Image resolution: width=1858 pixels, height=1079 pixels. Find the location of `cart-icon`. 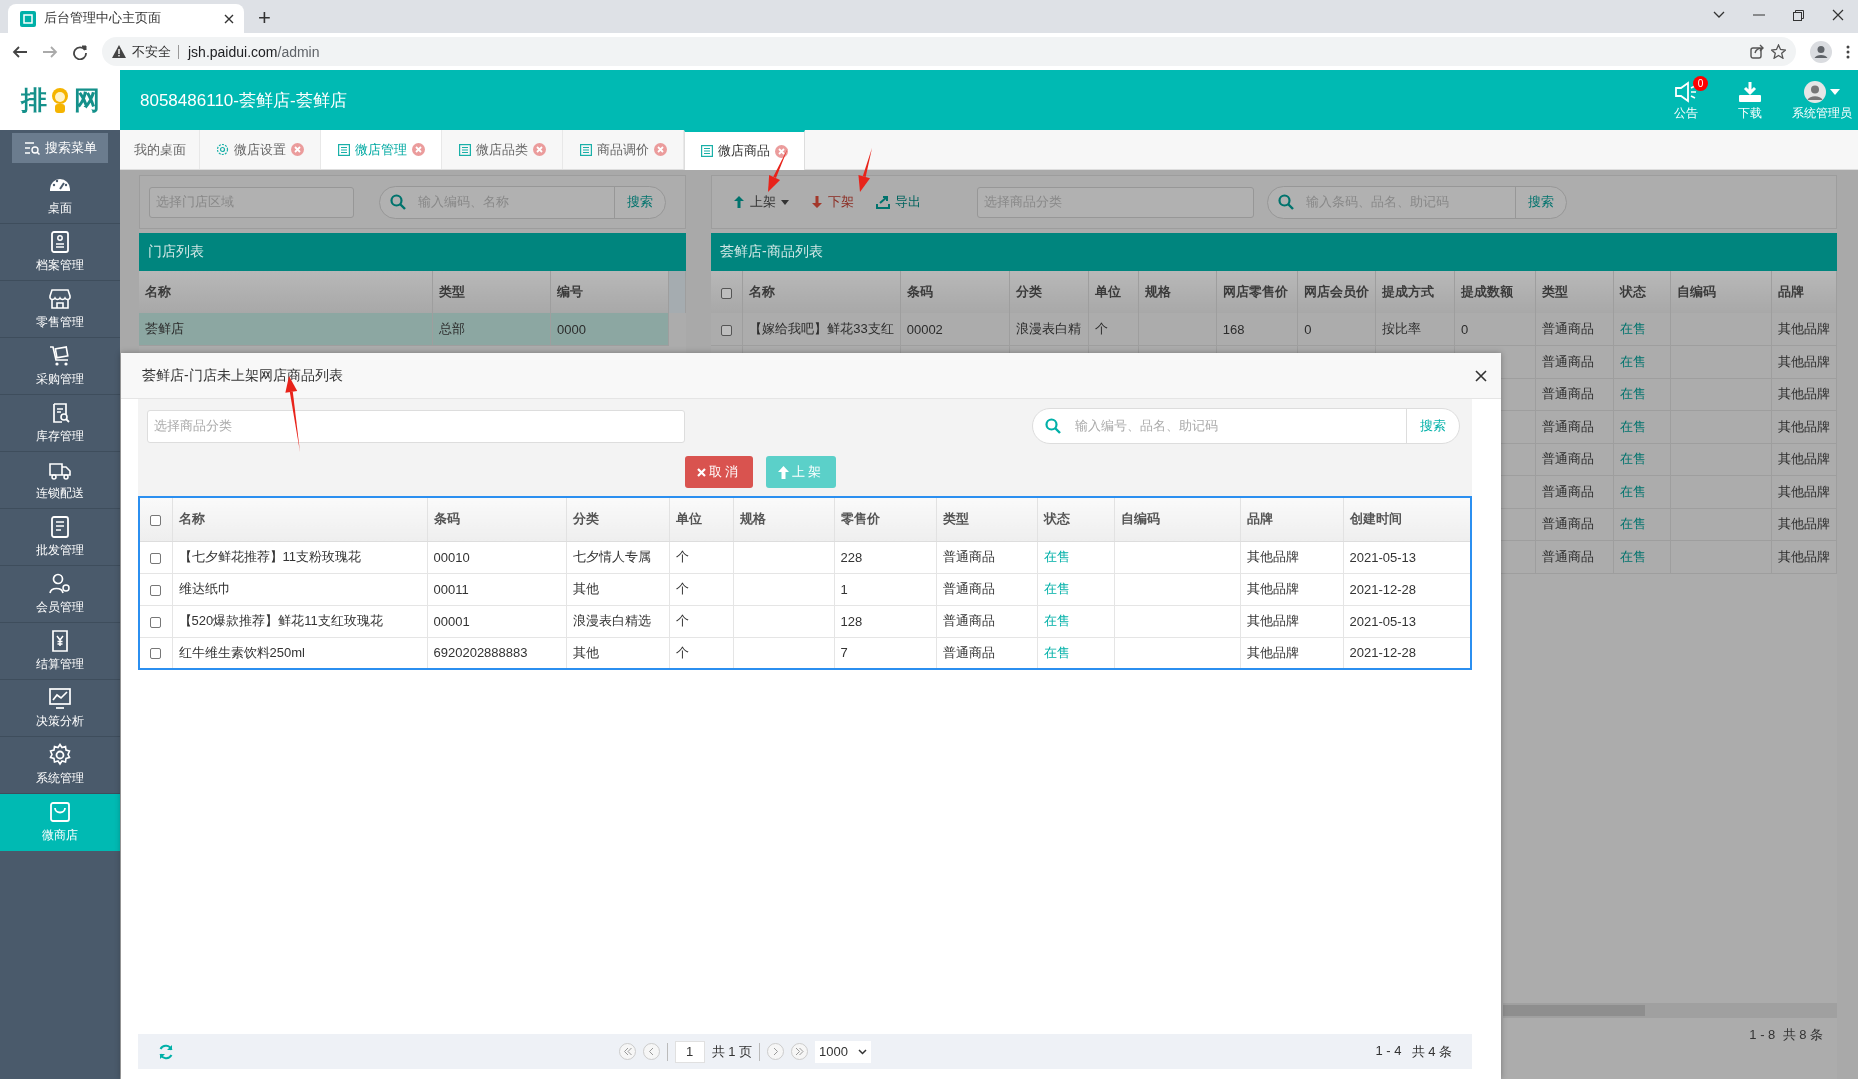

cart-icon is located at coordinates (60, 356).